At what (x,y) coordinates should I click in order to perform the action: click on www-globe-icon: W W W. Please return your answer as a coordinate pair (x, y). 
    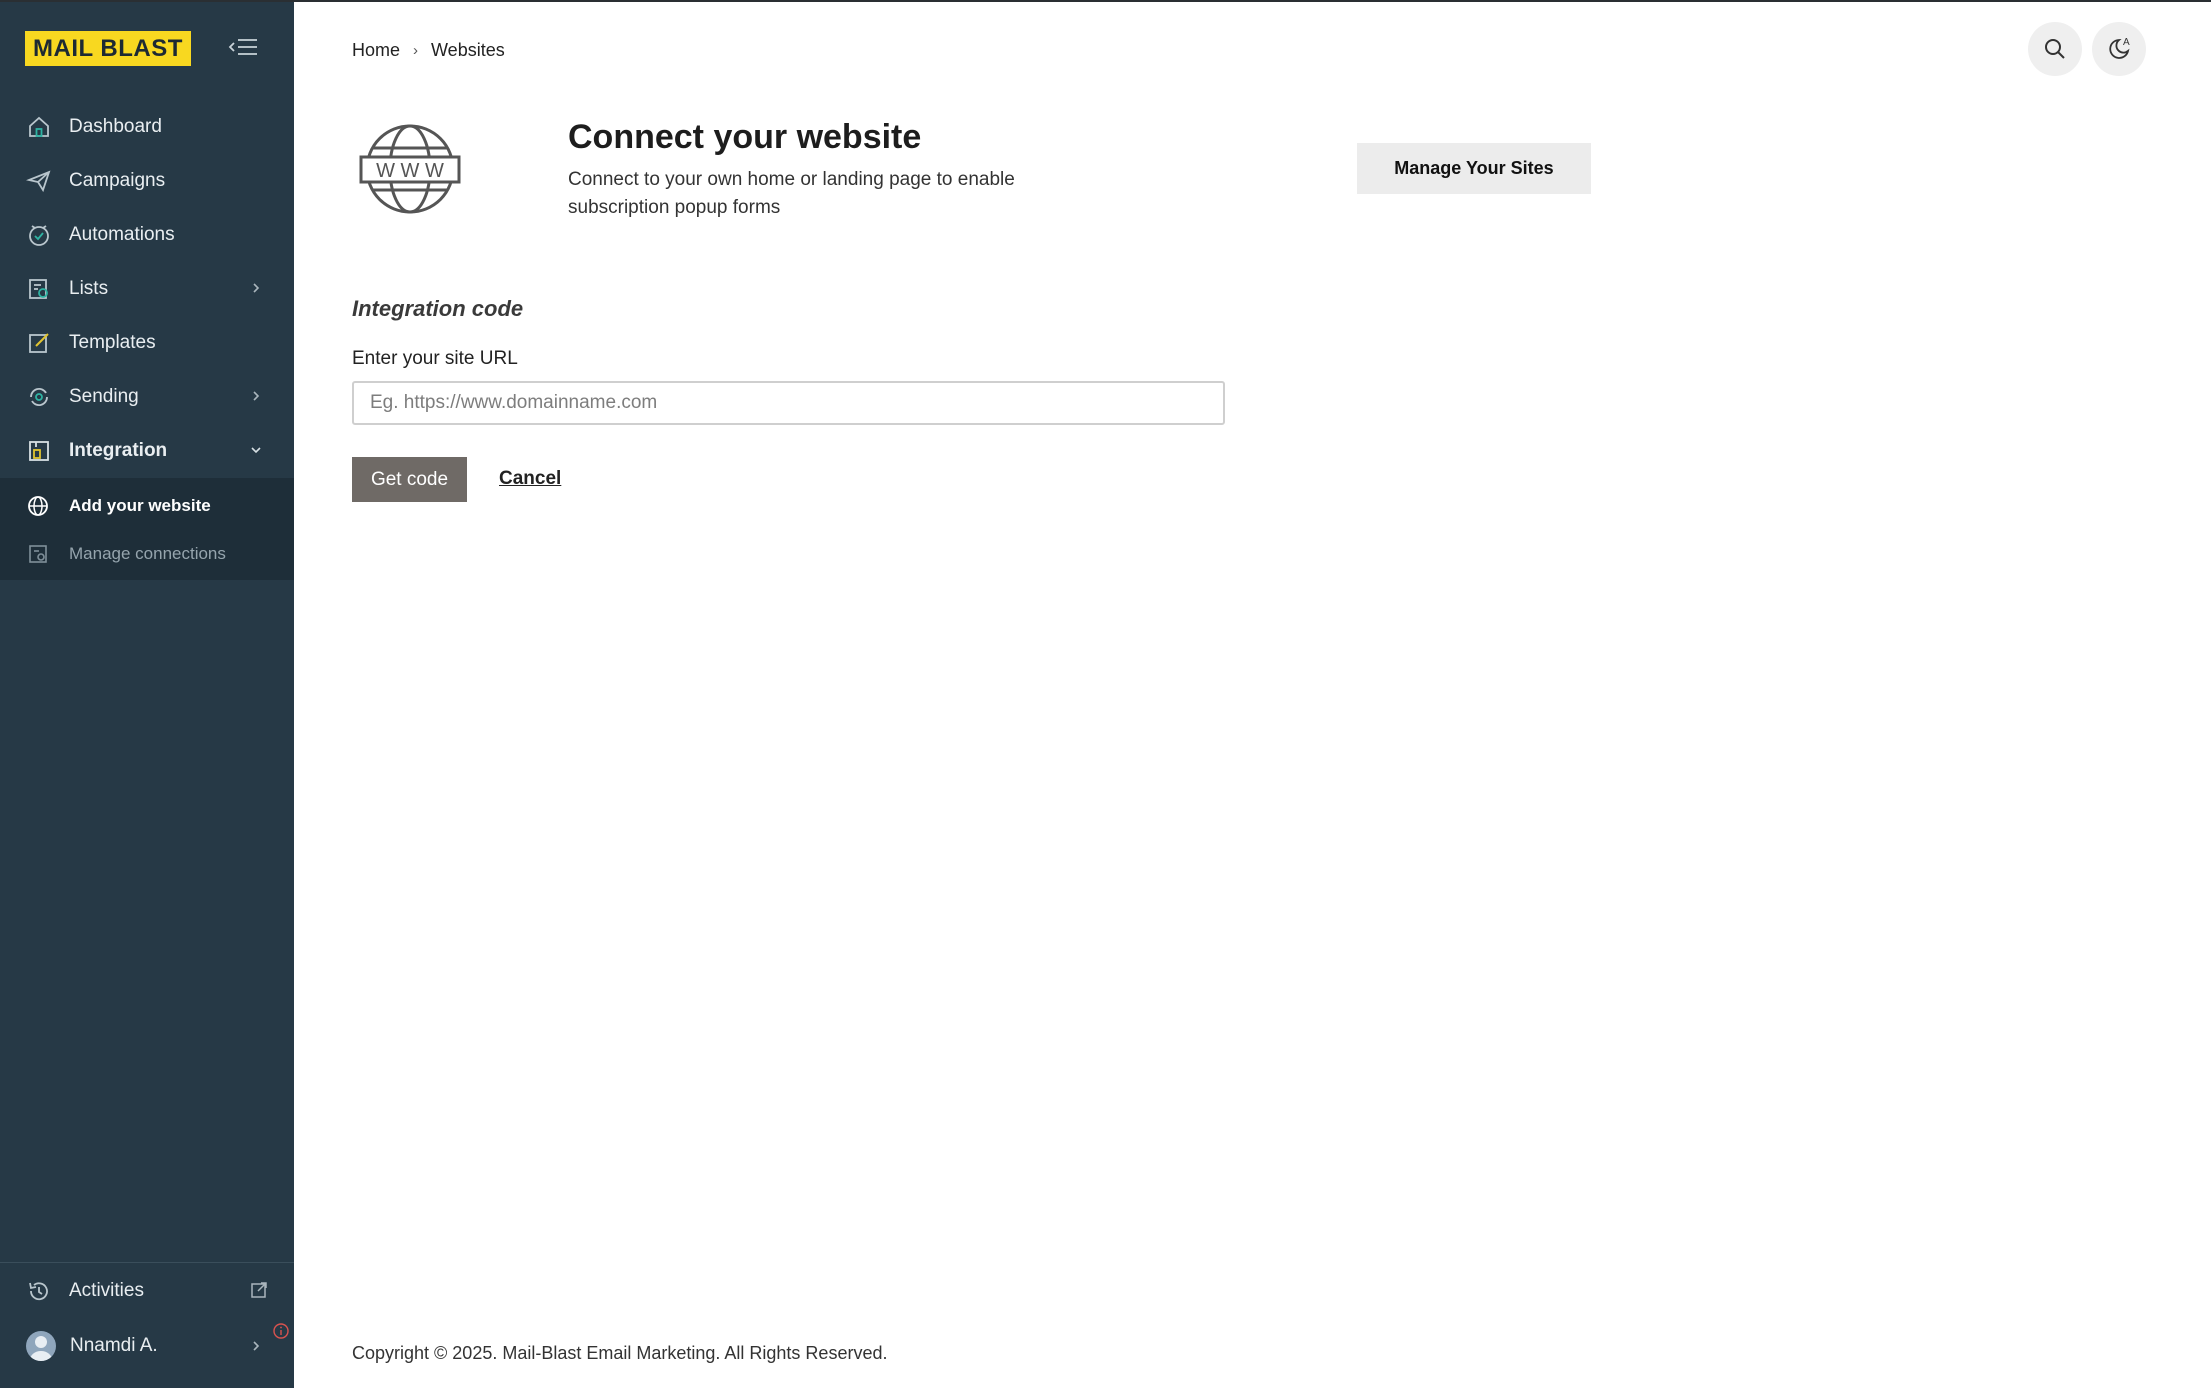
    Looking at the image, I should click on (410, 169).